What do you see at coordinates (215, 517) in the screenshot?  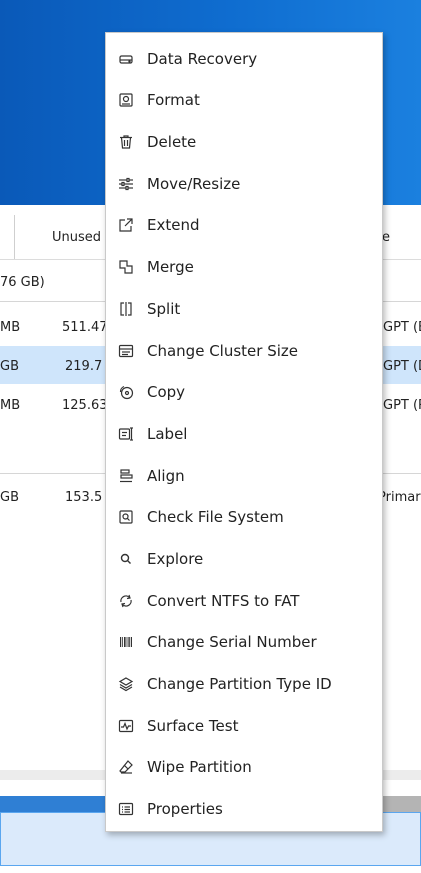 I see `menu-item-label: Check File System` at bounding box center [215, 517].